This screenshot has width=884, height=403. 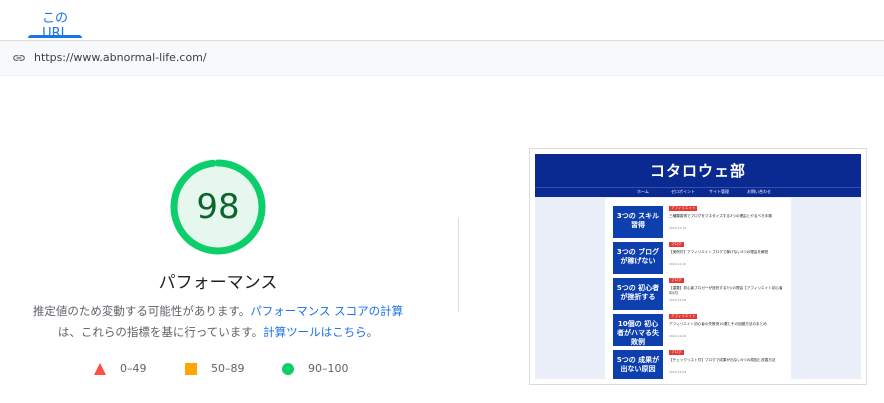 What do you see at coordinates (160, 332) in the screenshot?
I see `description-text-2: は、これらの指標を基に行っています。` at bounding box center [160, 332].